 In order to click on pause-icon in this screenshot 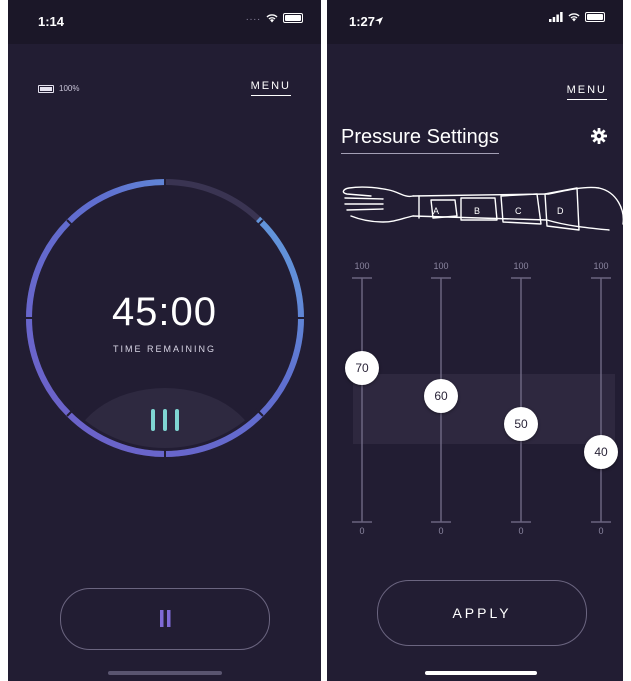, I will do `click(165, 618)`.